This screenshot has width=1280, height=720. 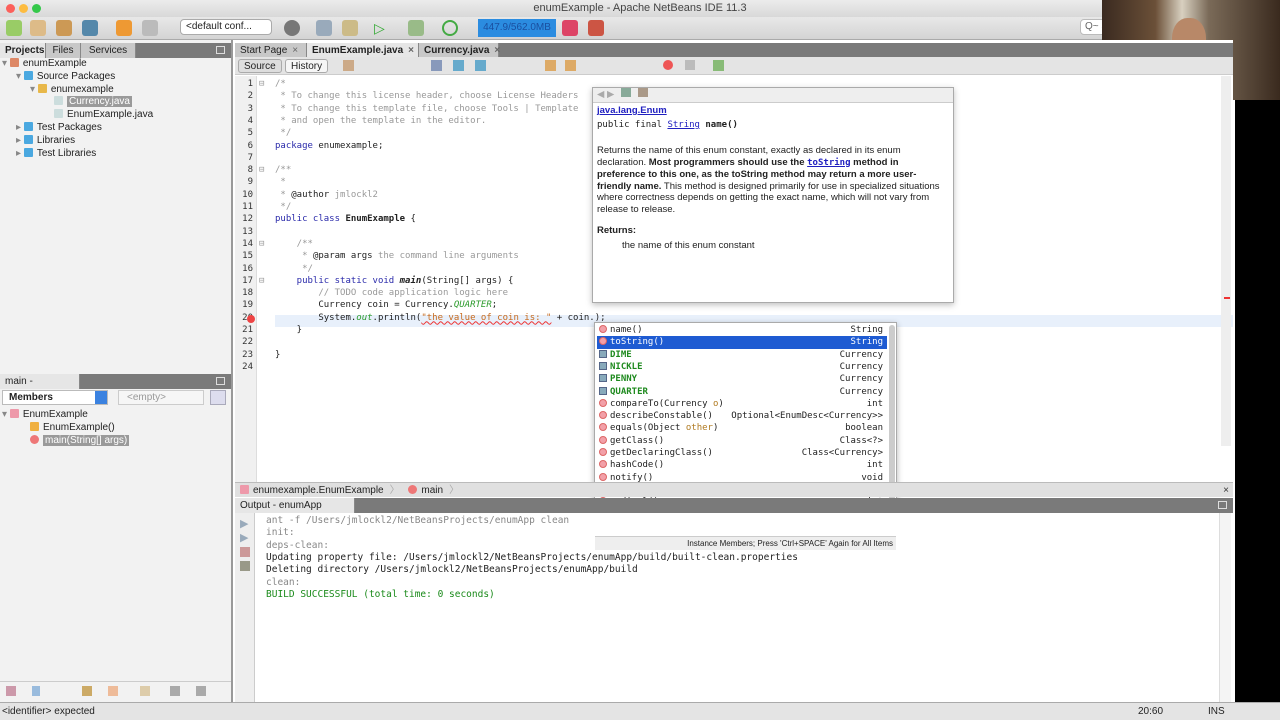 What do you see at coordinates (116, 141) in the screenshot?
I see `tree-item: ▸ Libraries` at bounding box center [116, 141].